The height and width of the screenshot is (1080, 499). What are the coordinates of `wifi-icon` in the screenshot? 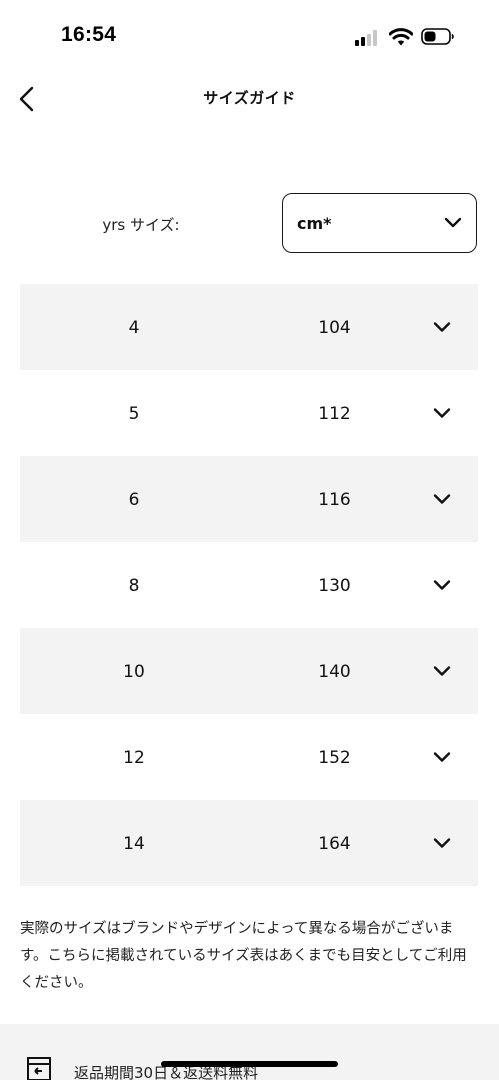 It's located at (401, 37).